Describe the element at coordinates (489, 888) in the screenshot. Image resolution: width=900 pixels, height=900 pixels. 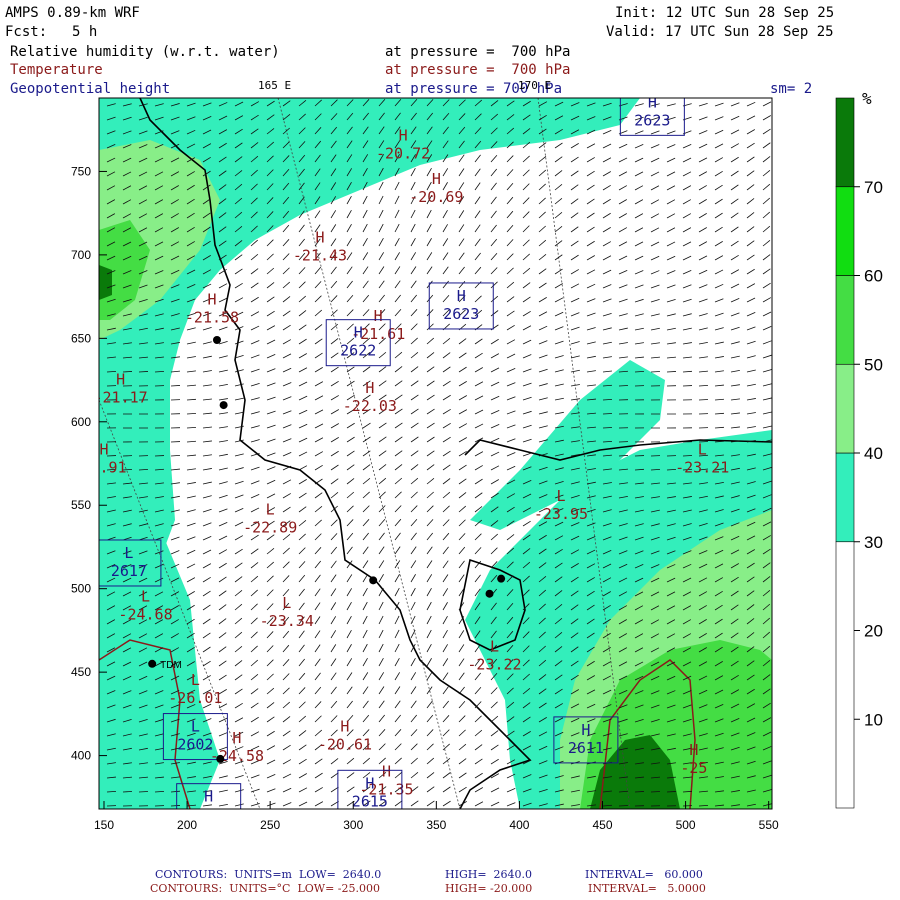
I see `footer-temp-high: HIGH= -20.000` at that location.